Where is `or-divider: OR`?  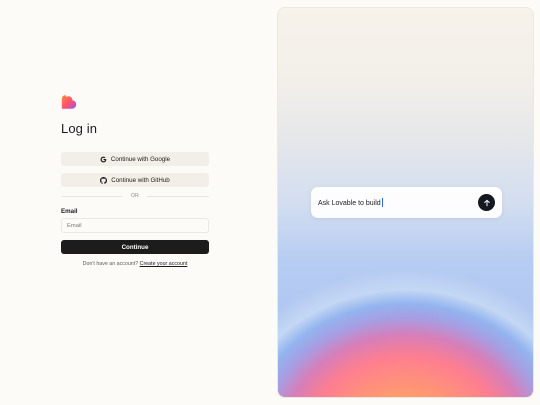
or-divider: OR is located at coordinates (135, 196).